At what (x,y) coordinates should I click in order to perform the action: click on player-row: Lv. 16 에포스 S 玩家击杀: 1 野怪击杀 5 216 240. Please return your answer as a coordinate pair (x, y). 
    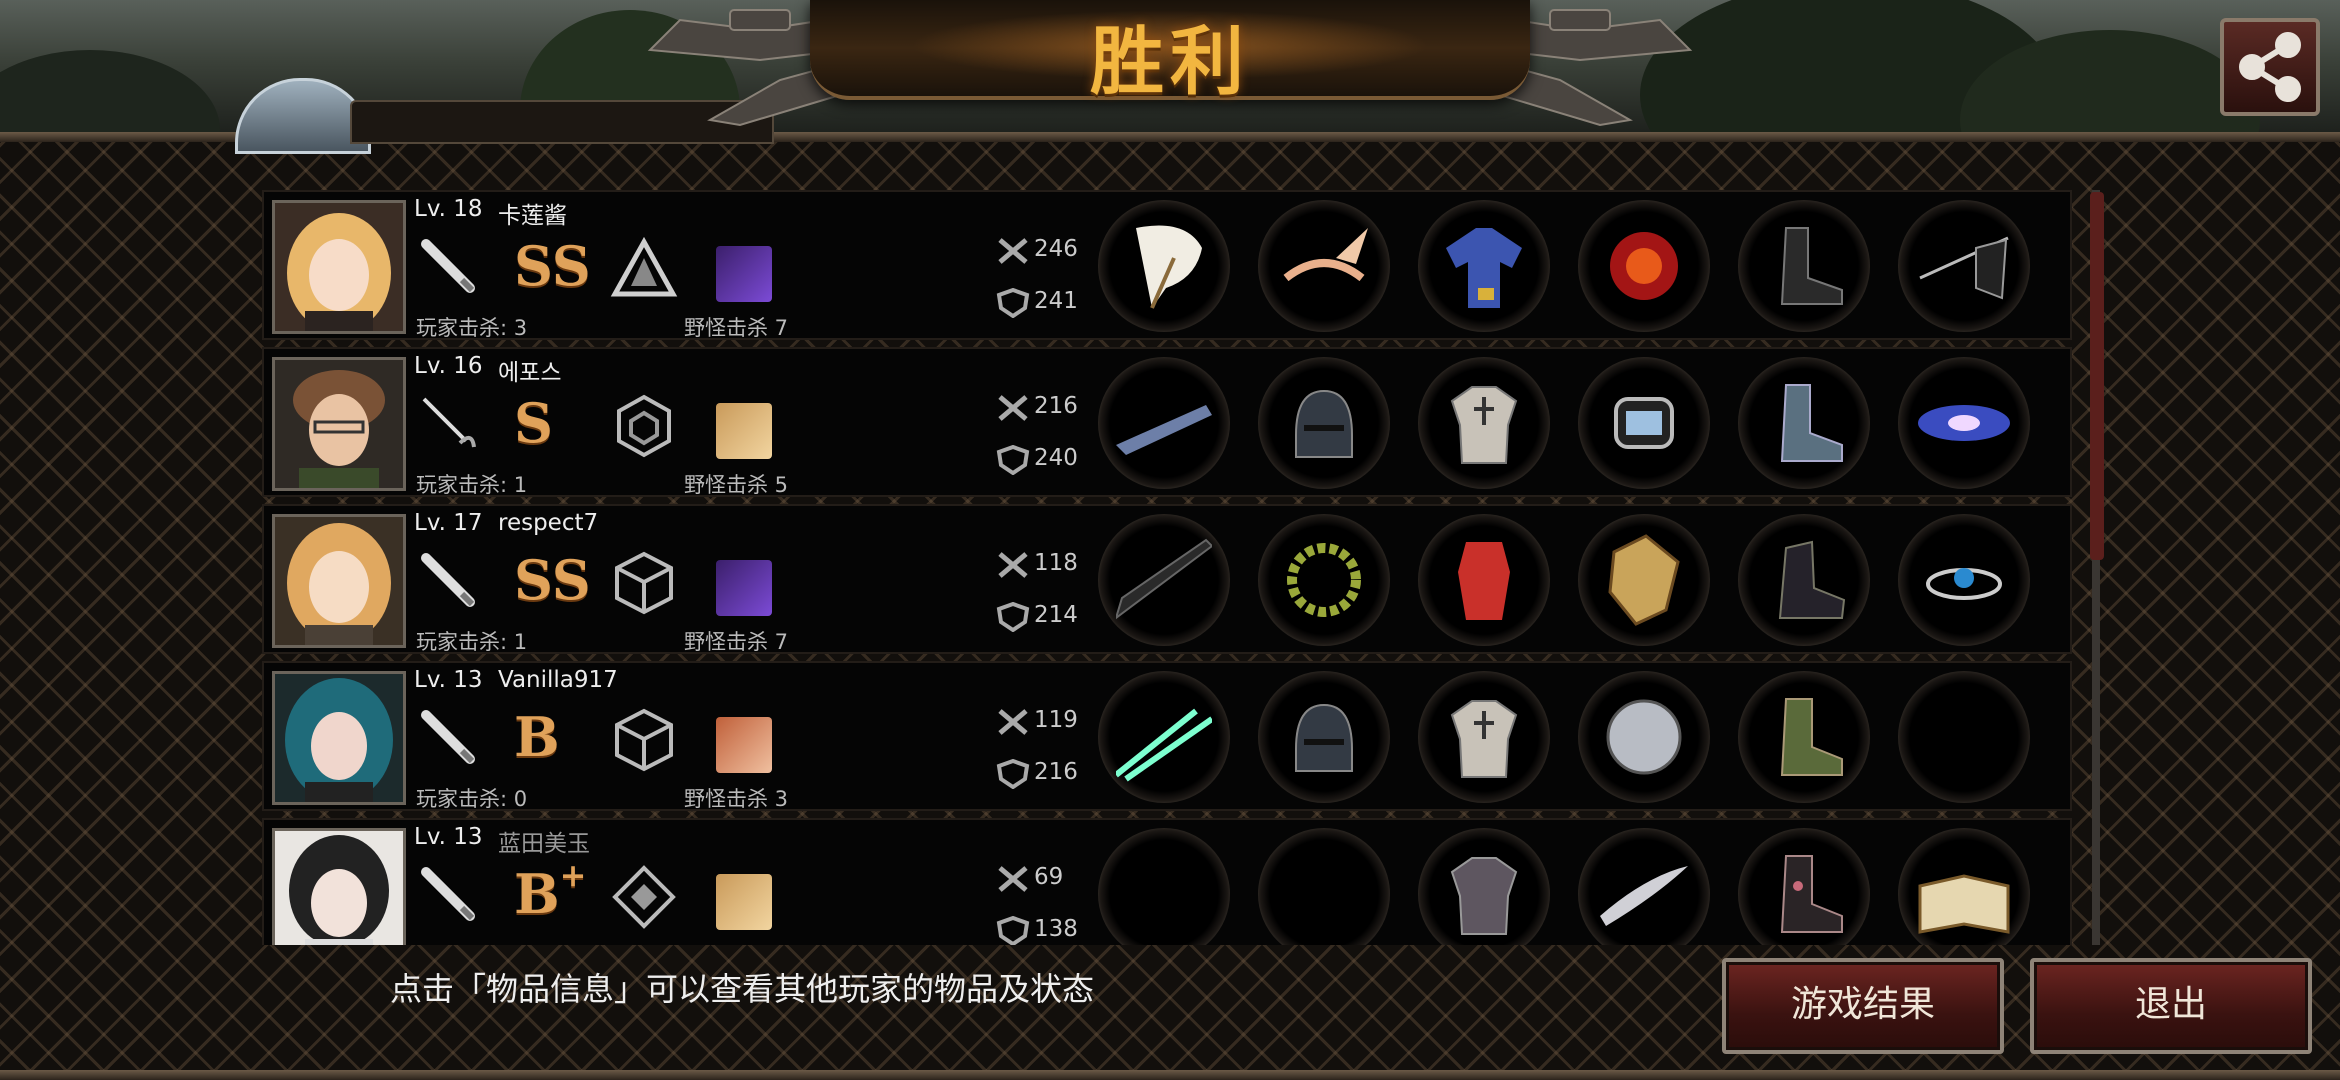
    Looking at the image, I should click on (1167, 422).